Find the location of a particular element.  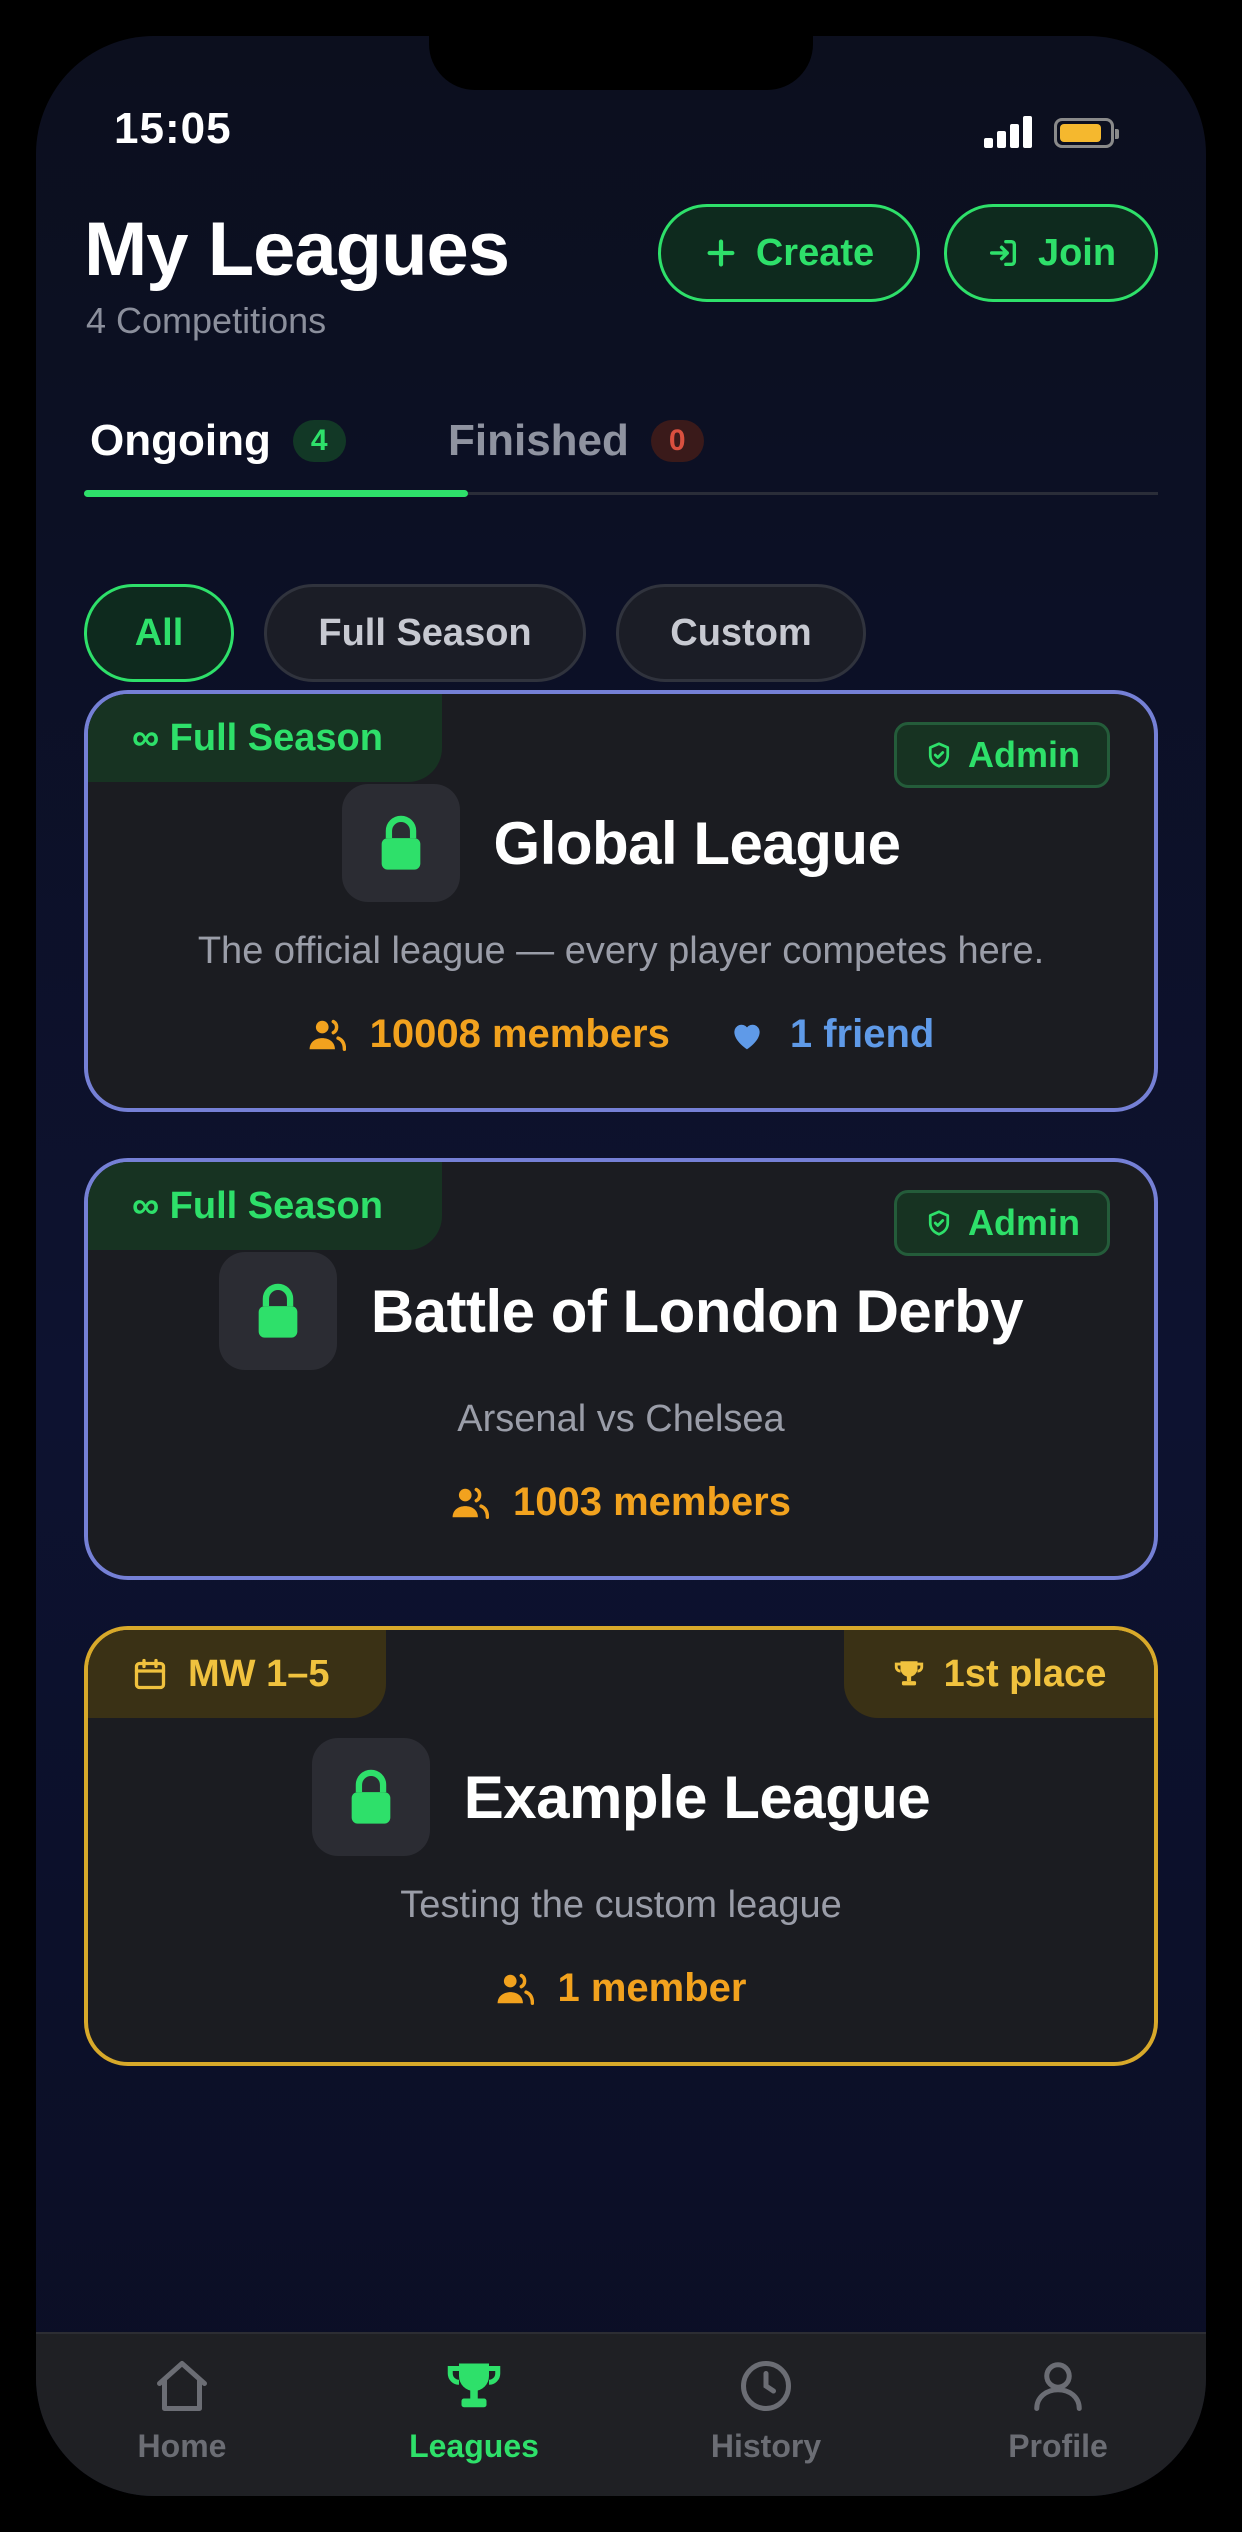

plus-icon is located at coordinates (721, 253).